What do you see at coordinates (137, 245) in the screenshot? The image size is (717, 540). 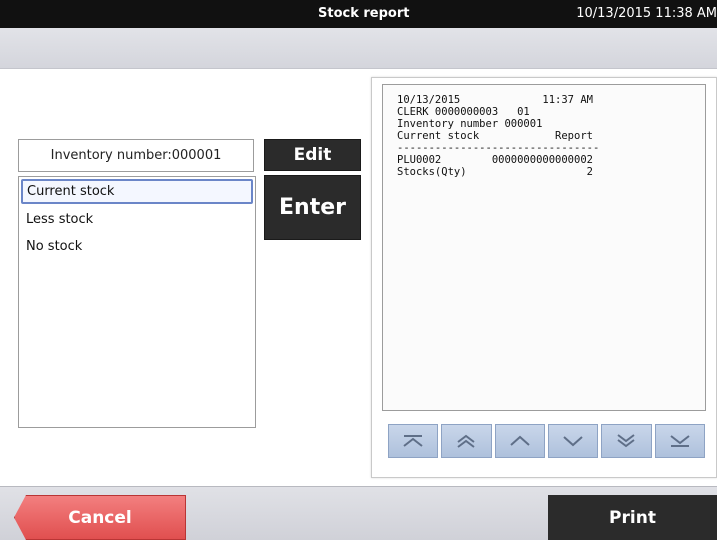 I see `list-item-no-stock: No stock` at bounding box center [137, 245].